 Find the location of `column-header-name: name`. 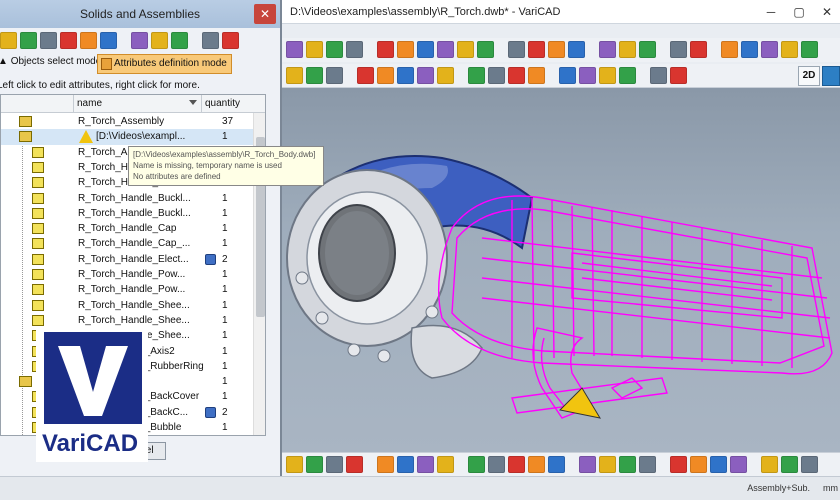

column-header-name: name is located at coordinates (138, 104).